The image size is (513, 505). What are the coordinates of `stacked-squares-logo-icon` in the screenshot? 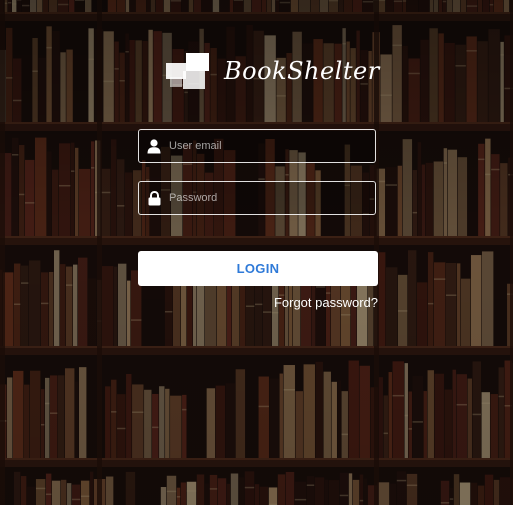 It's located at (188, 71).